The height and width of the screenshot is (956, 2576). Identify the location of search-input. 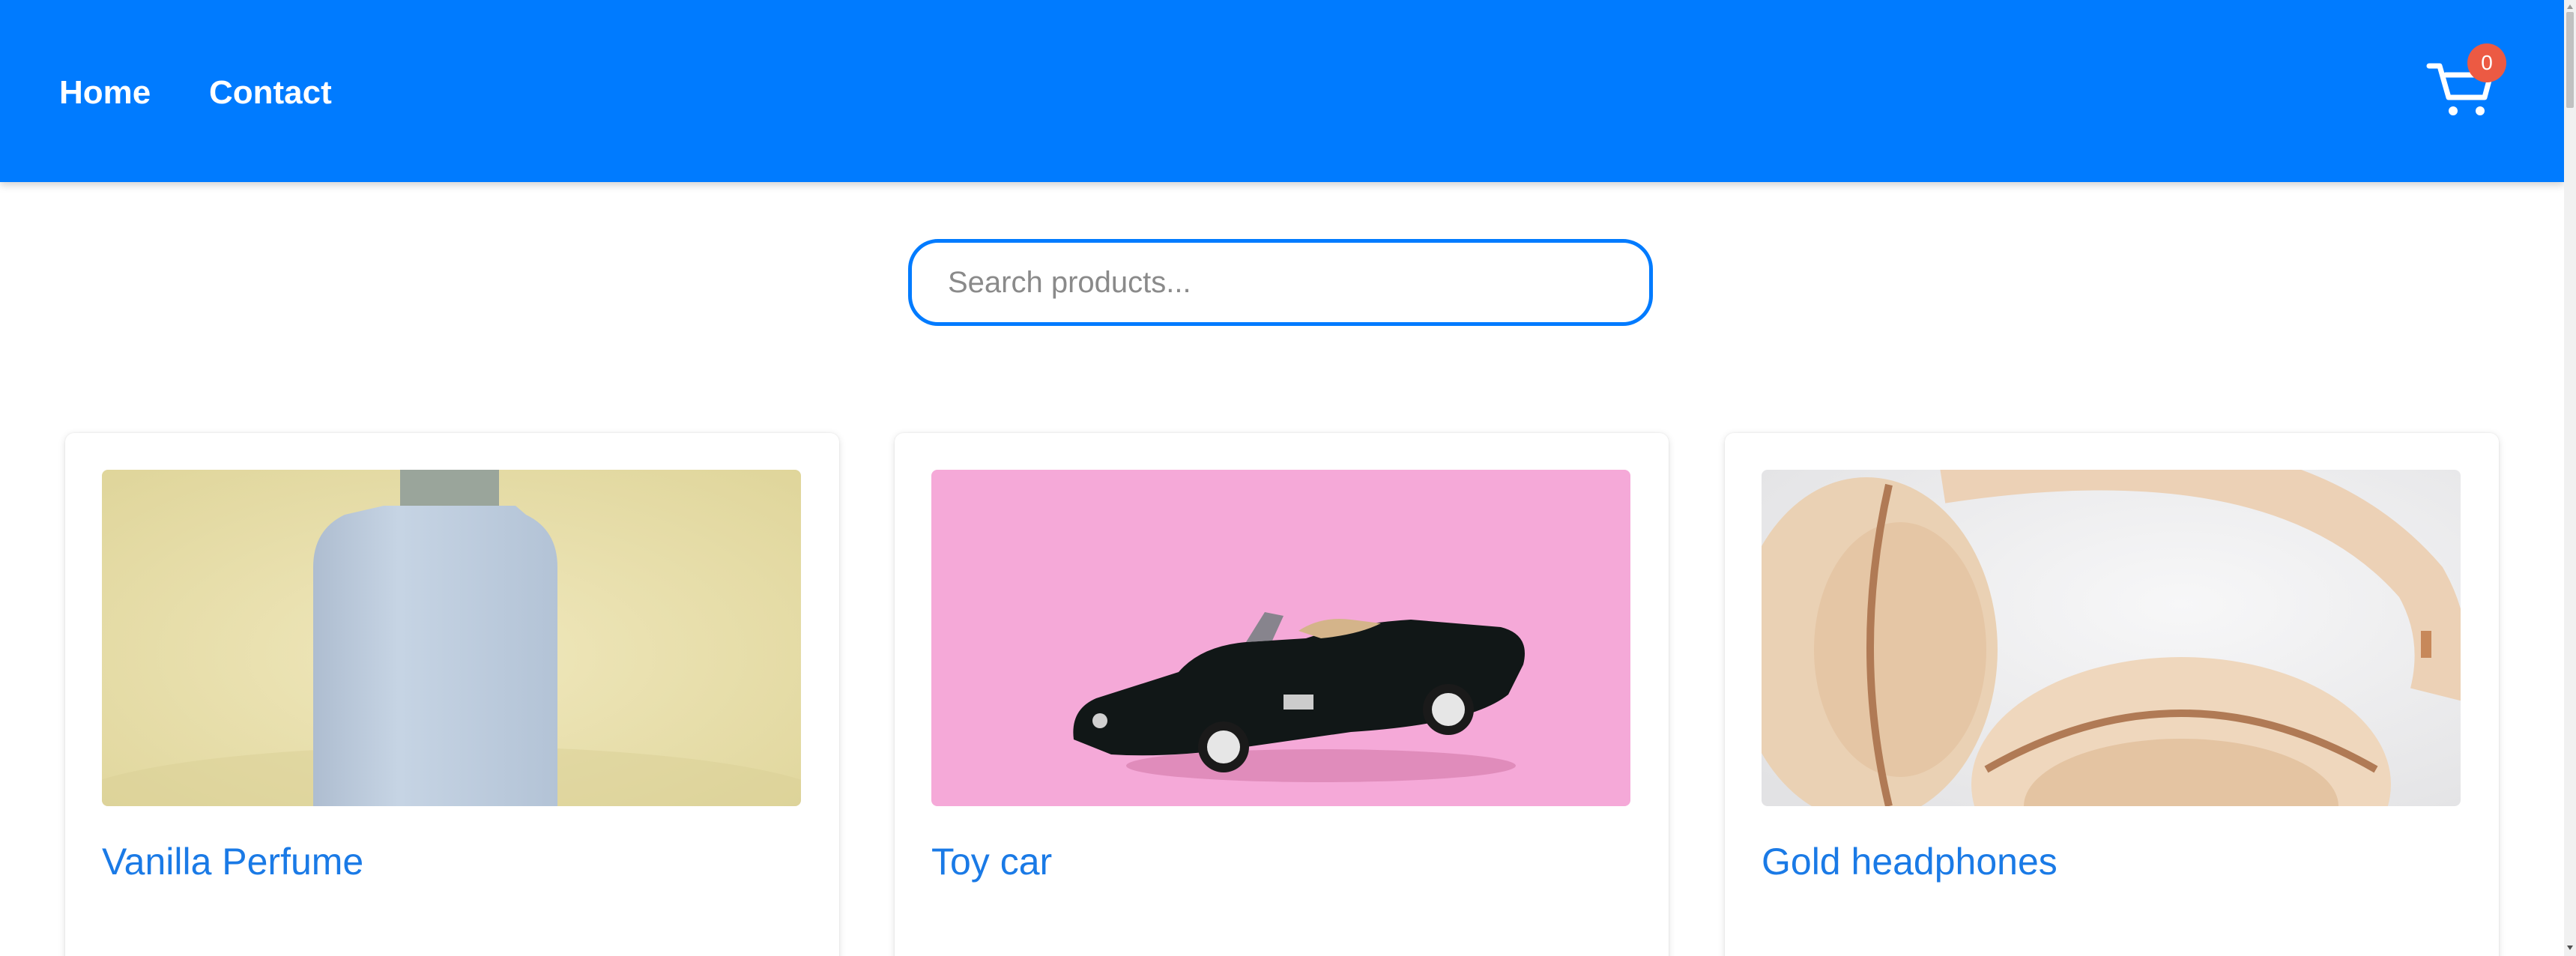
(1280, 282).